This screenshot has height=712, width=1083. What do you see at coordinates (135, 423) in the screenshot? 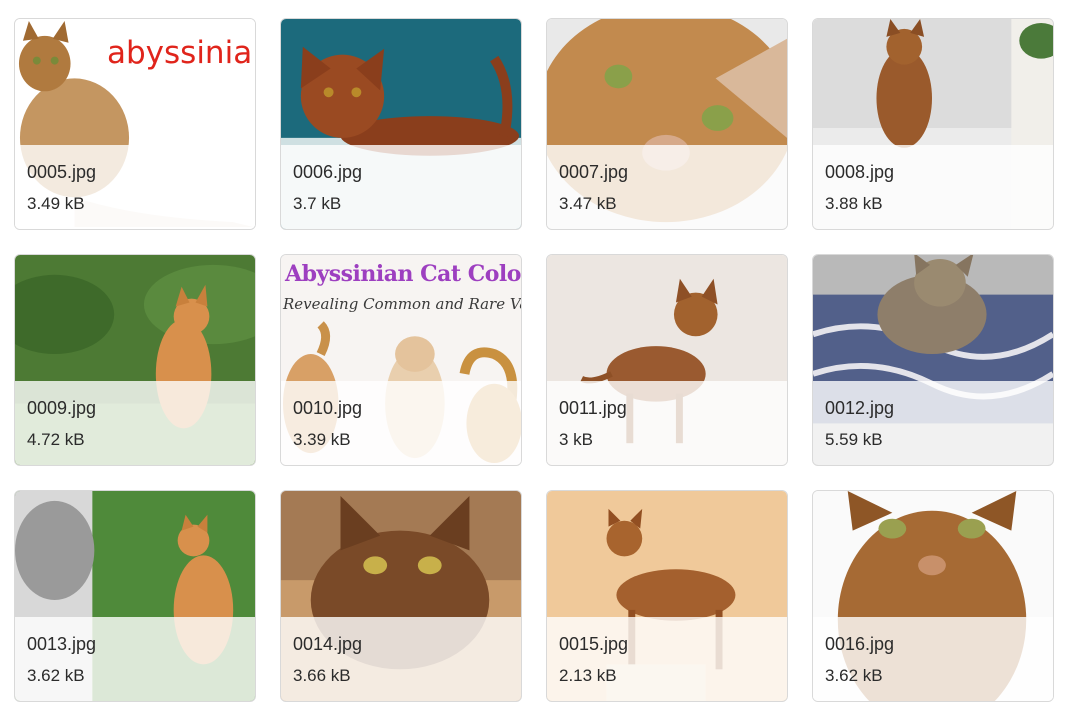
I see `file-info-overlay: 0009.jpg 4.72 kB` at bounding box center [135, 423].